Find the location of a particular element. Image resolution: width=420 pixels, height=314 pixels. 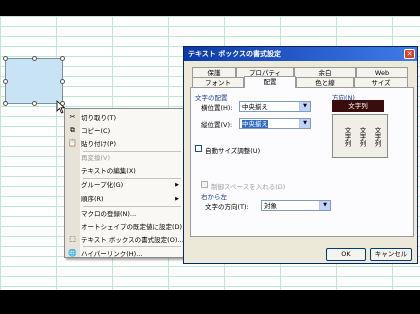

autosize-checkbox is located at coordinates (198, 148).